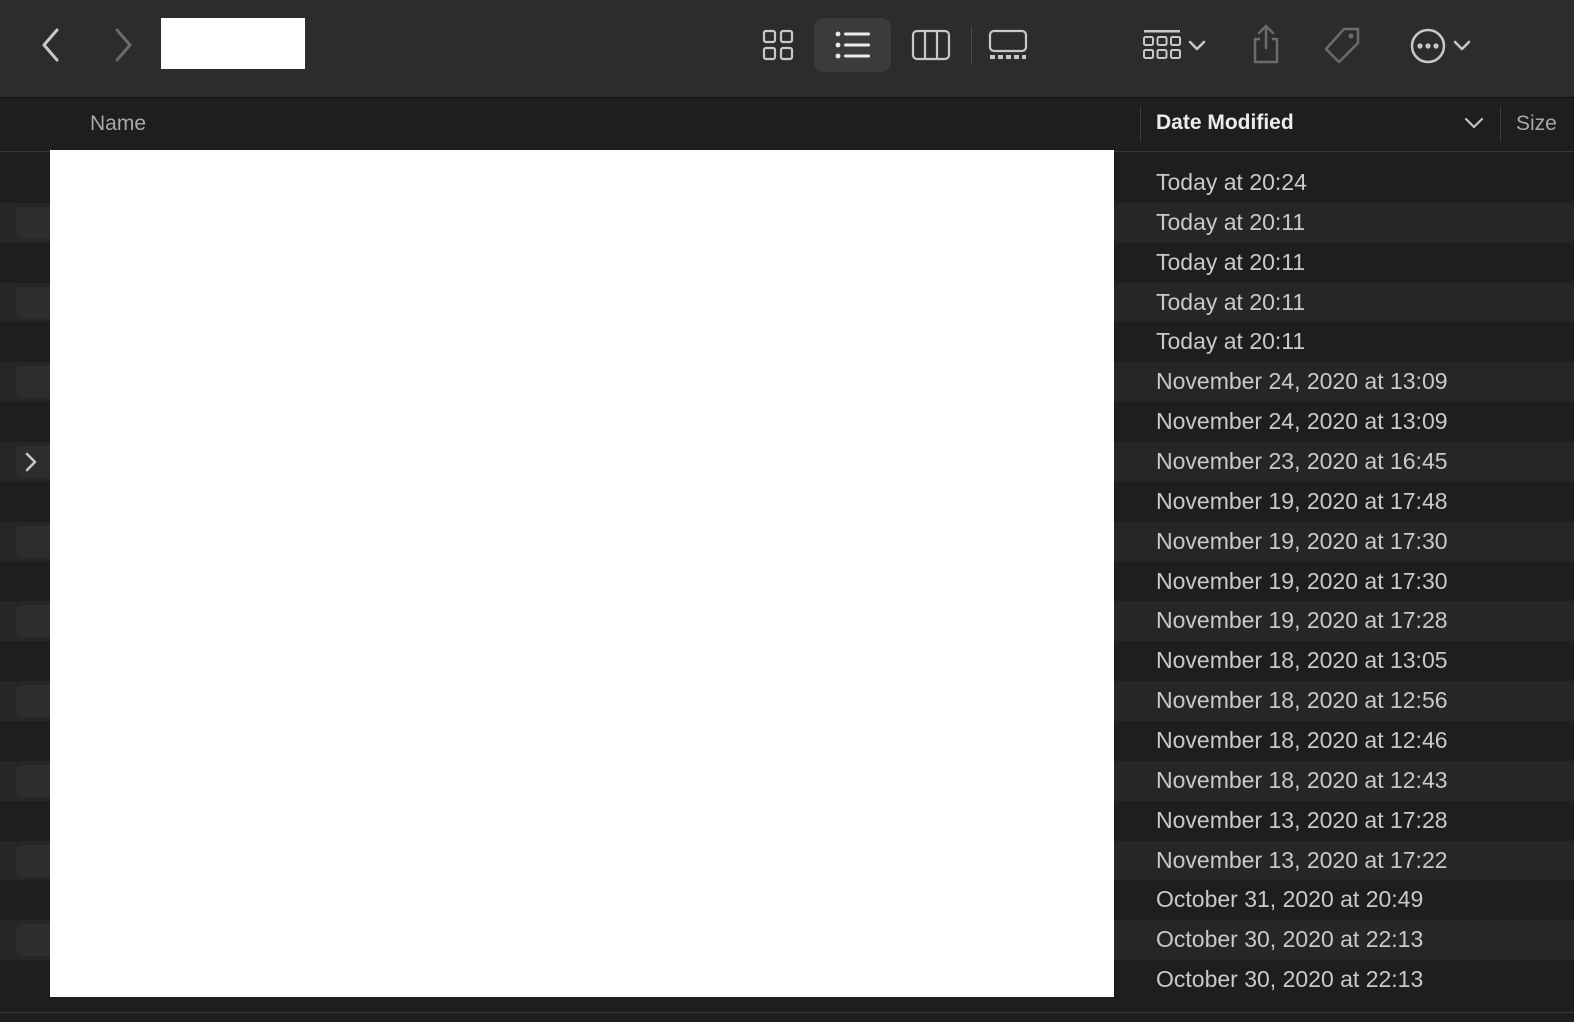  I want to click on column-view-button, so click(931, 45).